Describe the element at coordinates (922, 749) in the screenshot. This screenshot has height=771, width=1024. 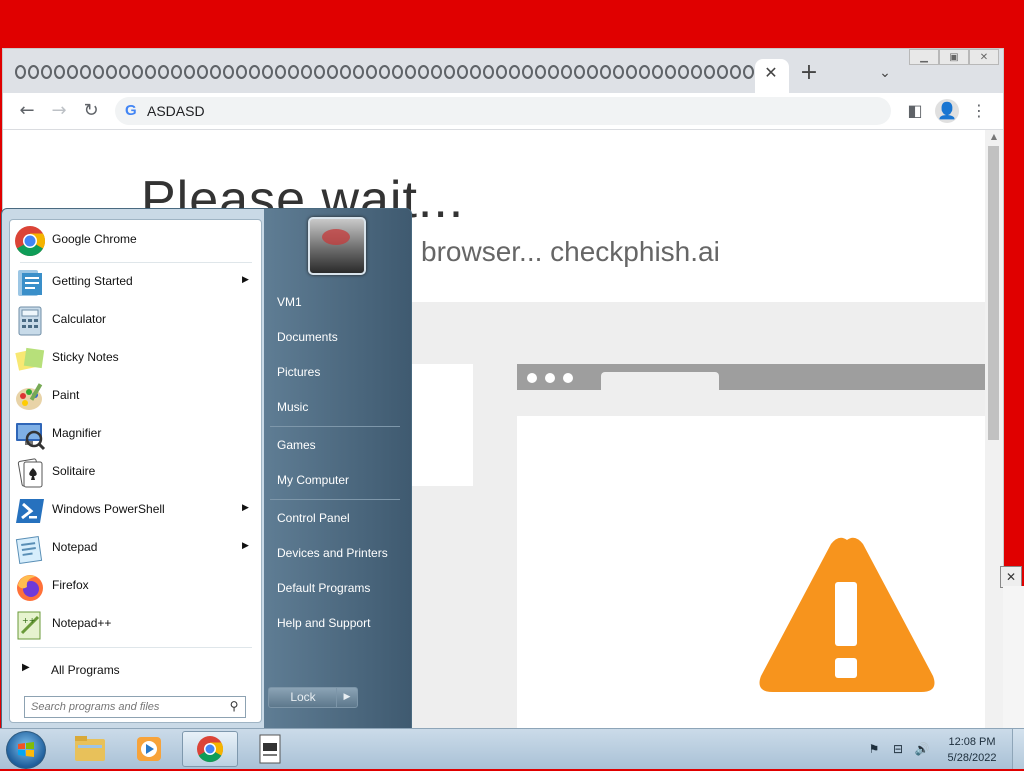
I see `volume-icon: 🔊` at that location.